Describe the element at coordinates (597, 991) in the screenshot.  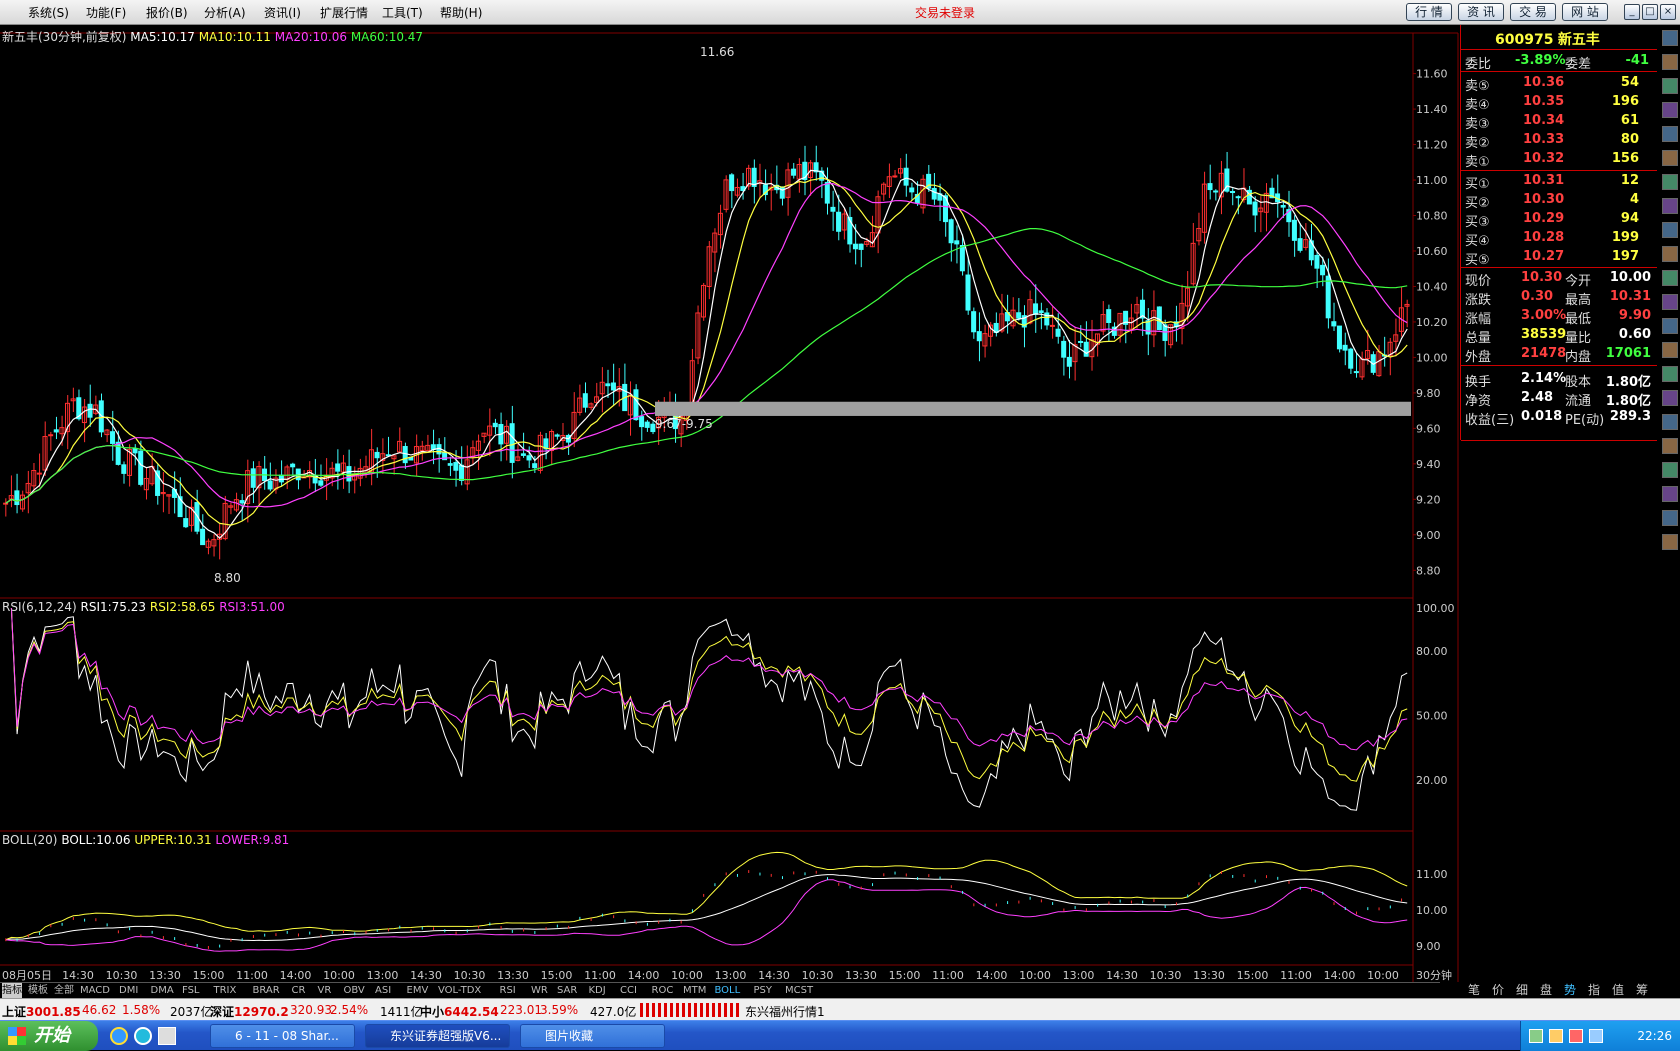
I see `indicator-tab-kdj: KDJ` at that location.